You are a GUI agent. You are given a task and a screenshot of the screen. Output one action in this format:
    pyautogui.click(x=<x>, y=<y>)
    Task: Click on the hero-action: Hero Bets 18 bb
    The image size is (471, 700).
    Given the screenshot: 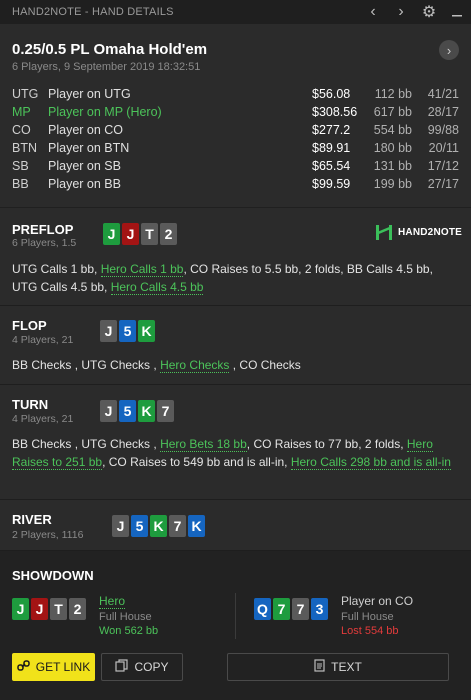 What is the action you would take?
    pyautogui.click(x=203, y=444)
    